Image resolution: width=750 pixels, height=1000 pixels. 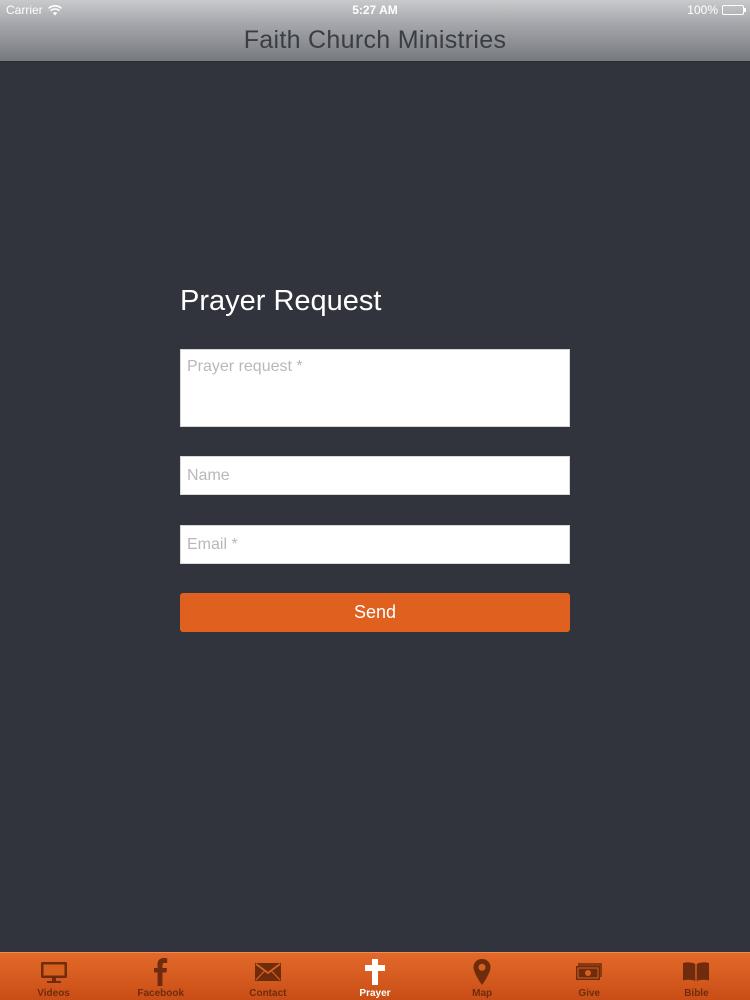 I want to click on status-bar: Carrier 5:27 AM 100%, so click(x=375, y=10).